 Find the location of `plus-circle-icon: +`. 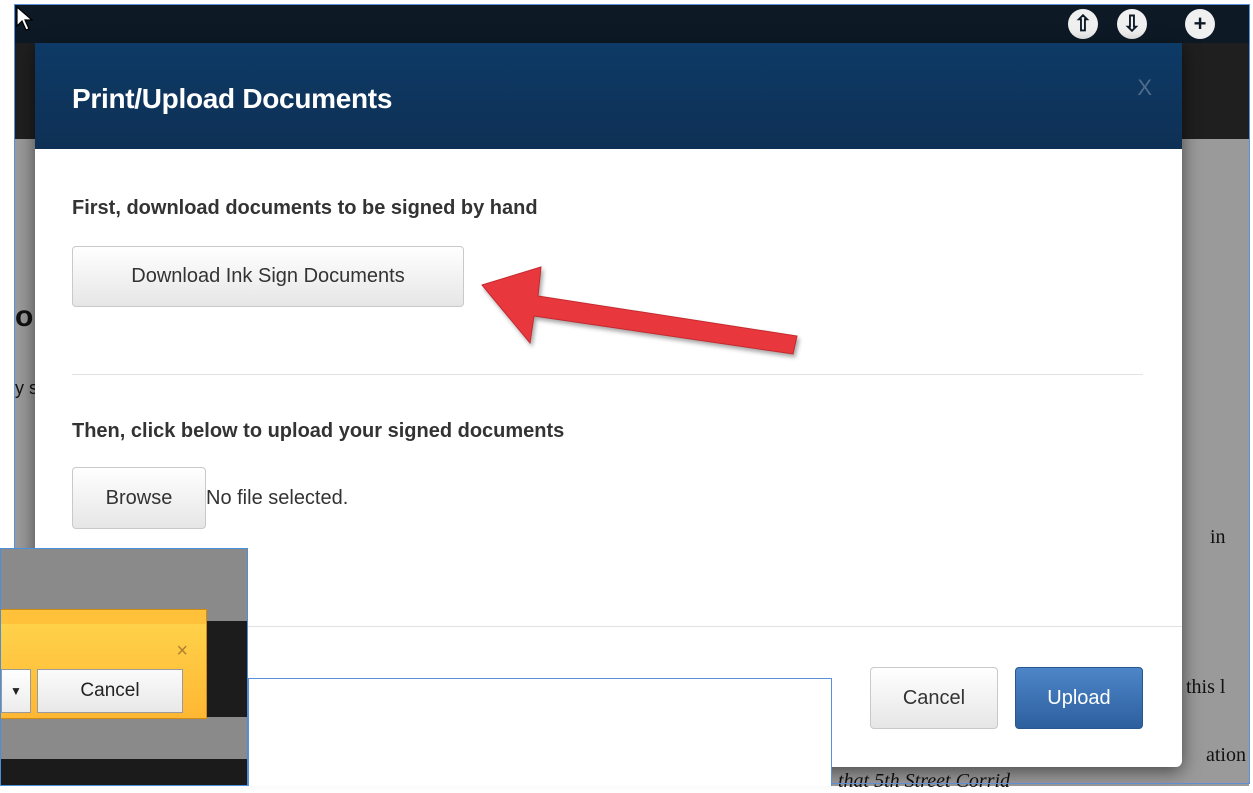

plus-circle-icon: + is located at coordinates (1200, 24).